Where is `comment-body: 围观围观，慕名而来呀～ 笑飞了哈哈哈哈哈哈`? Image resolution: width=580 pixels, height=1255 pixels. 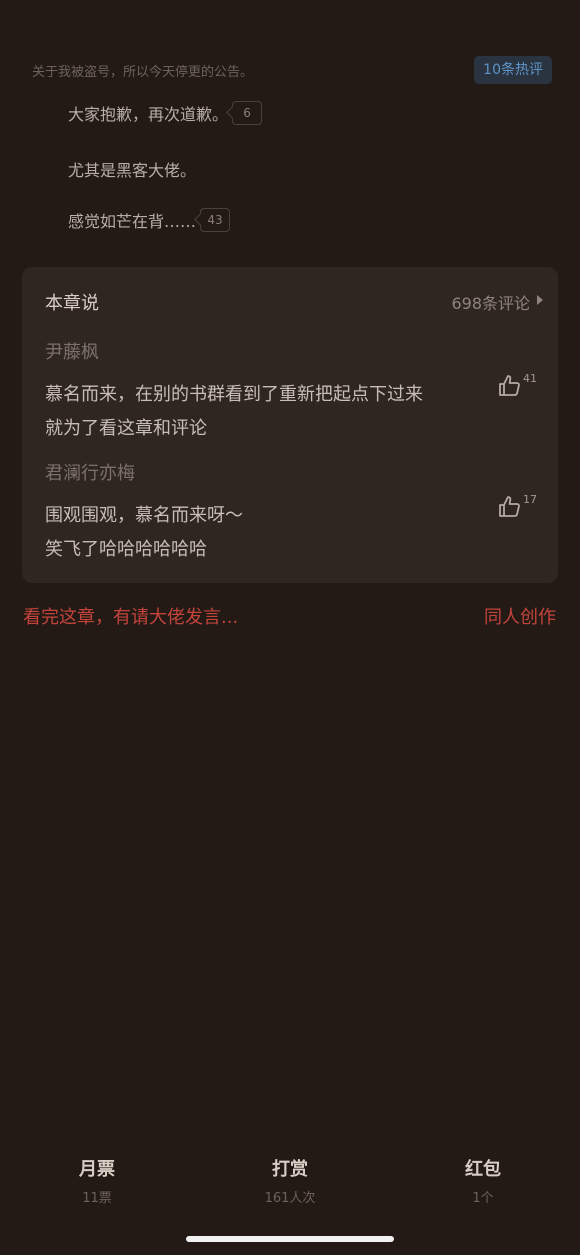 comment-body: 围观围观，慕名而来呀～ 笑飞了哈哈哈哈哈哈 is located at coordinates (260, 533).